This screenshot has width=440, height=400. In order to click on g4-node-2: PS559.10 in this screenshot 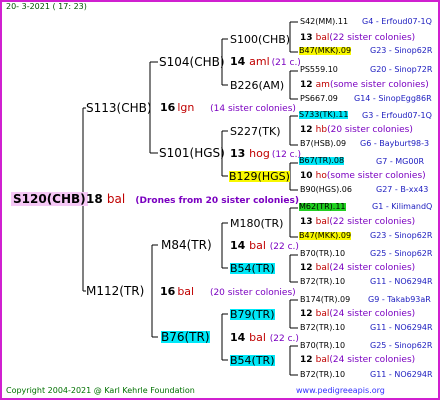, I will do `click(319, 69)`.